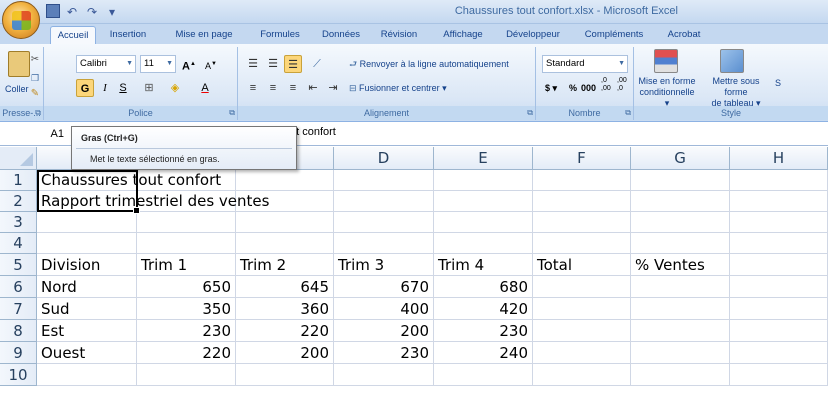  What do you see at coordinates (87, 265) in the screenshot?
I see `cell-a5: Division` at bounding box center [87, 265].